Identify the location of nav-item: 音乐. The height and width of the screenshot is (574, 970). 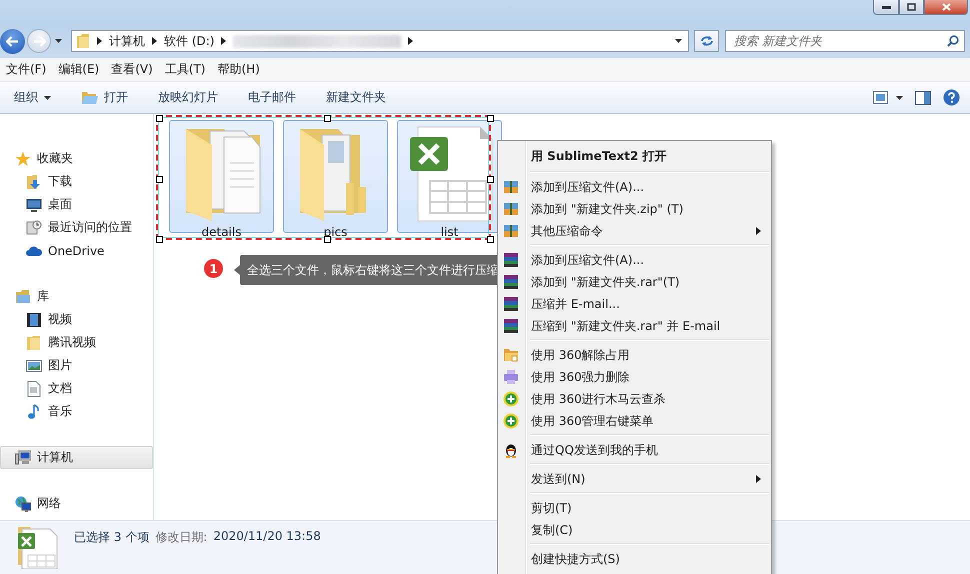
(76, 411).